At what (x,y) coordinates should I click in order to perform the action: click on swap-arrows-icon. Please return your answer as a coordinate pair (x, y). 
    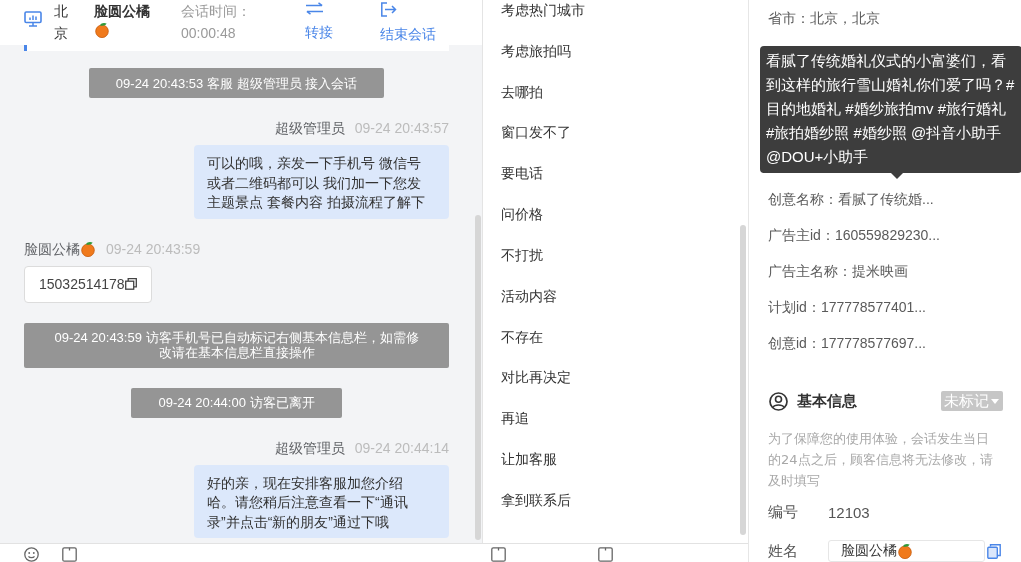
    Looking at the image, I should click on (314, 8).